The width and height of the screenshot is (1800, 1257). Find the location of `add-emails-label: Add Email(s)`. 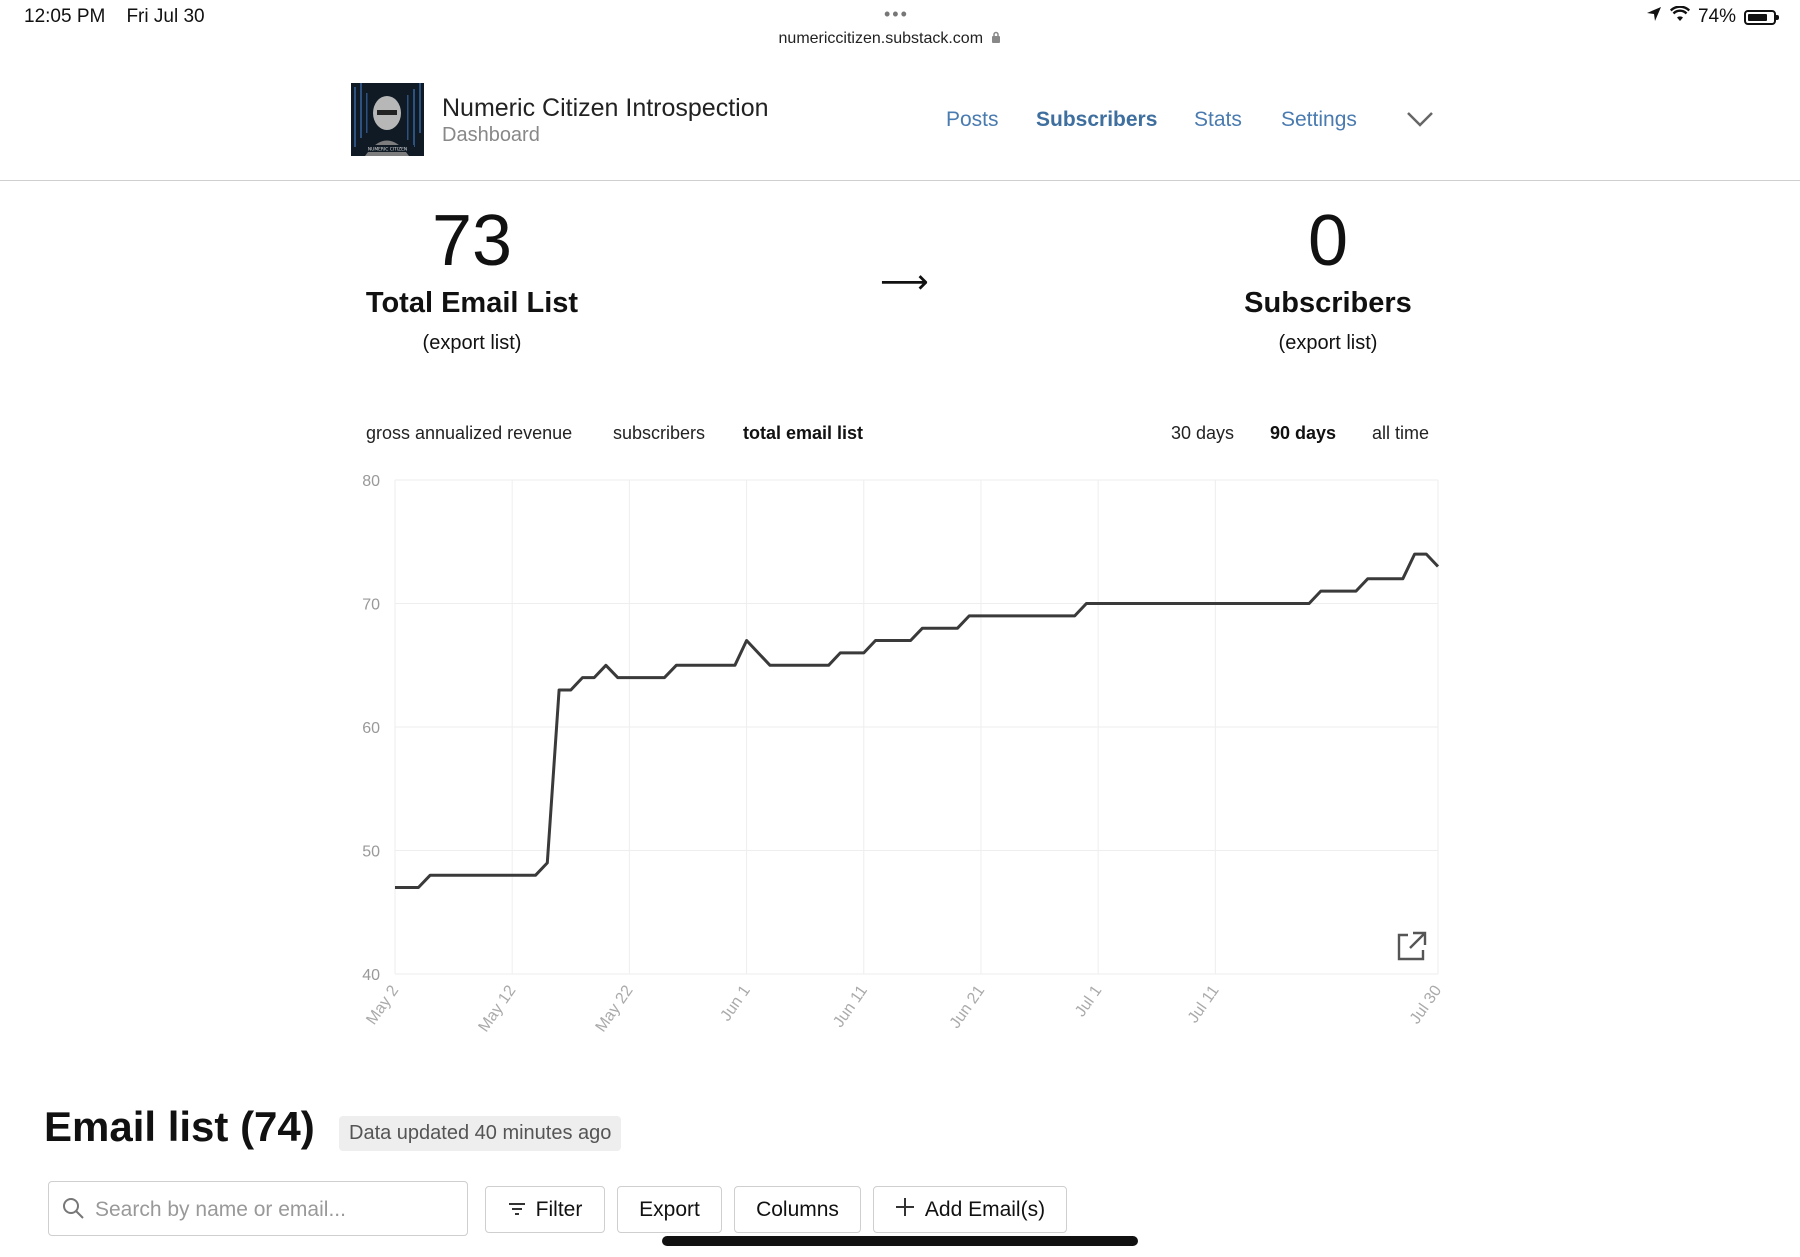

add-emails-label: Add Email(s) is located at coordinates (985, 1209).